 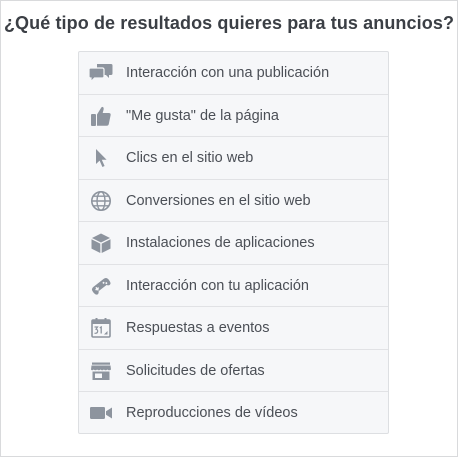 I want to click on objective-option-event-responses: Respuestas a eventos, so click(x=233, y=328).